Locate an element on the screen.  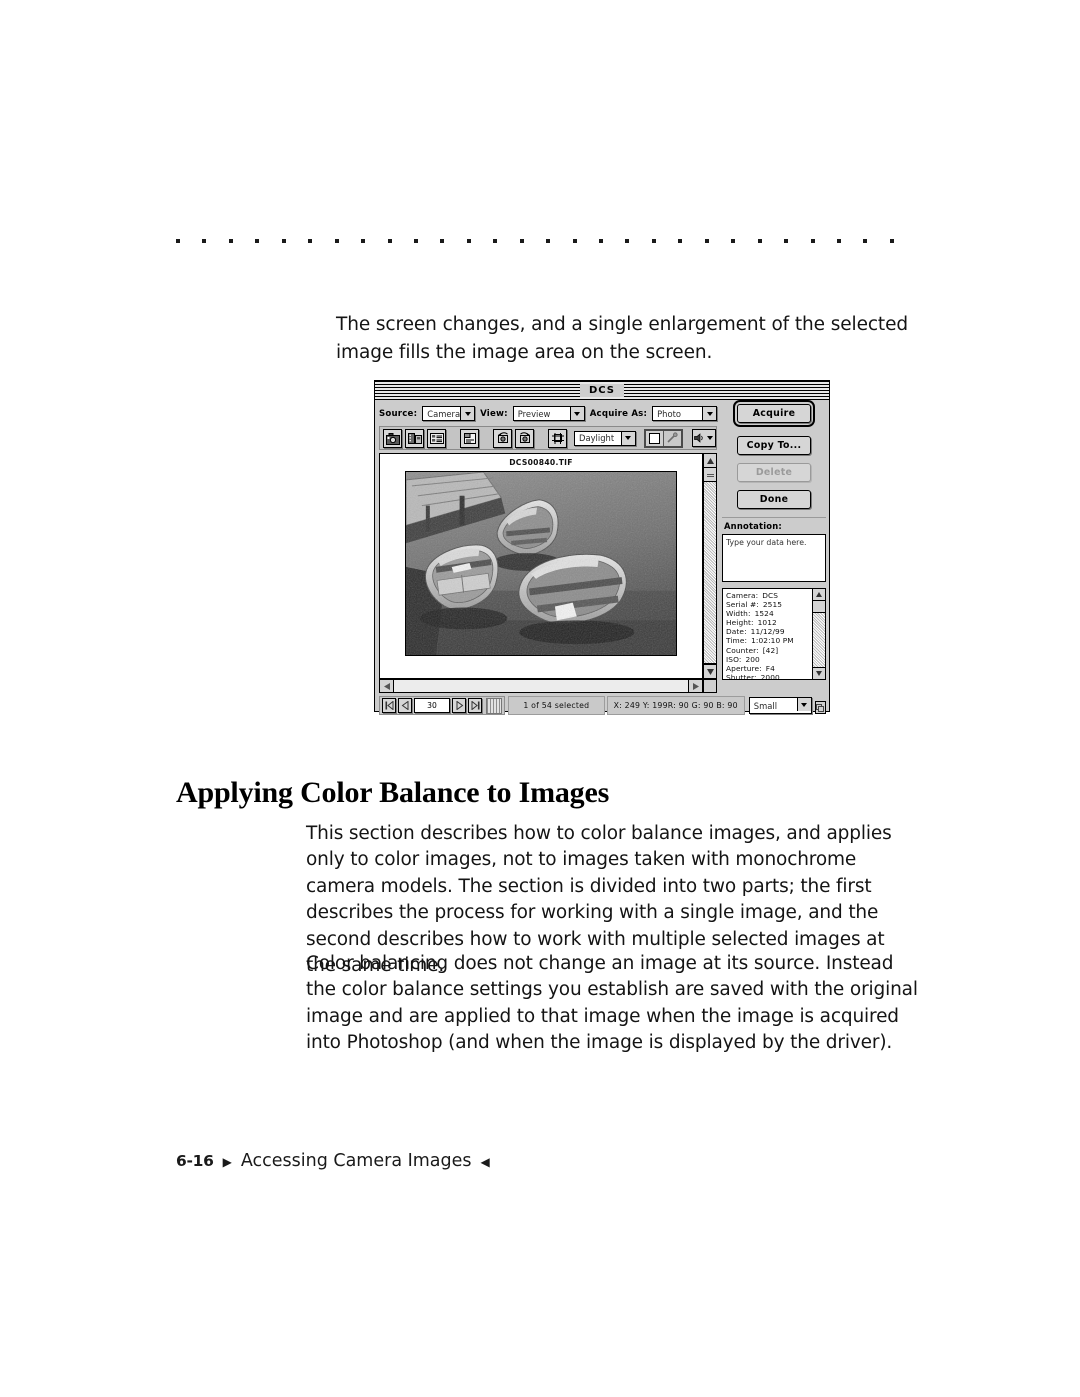
frame-navigation-group: 30 is located at coordinates (442, 705).